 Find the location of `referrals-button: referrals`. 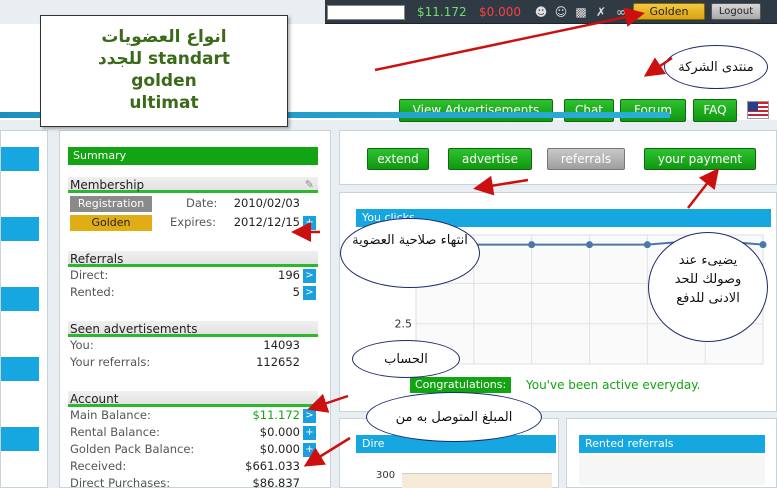

referrals-button: referrals is located at coordinates (586, 159).